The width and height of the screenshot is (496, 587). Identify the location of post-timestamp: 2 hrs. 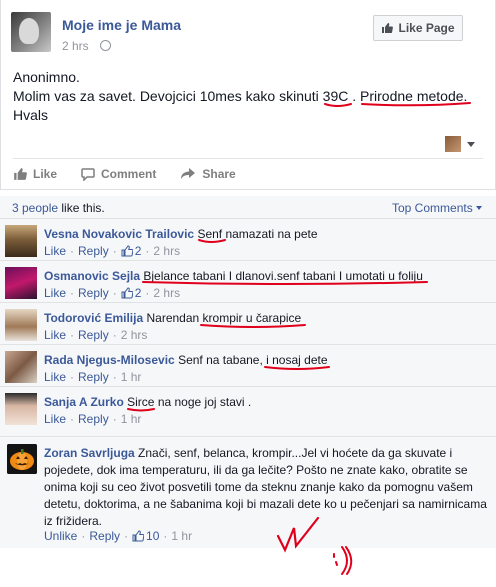
(75, 46).